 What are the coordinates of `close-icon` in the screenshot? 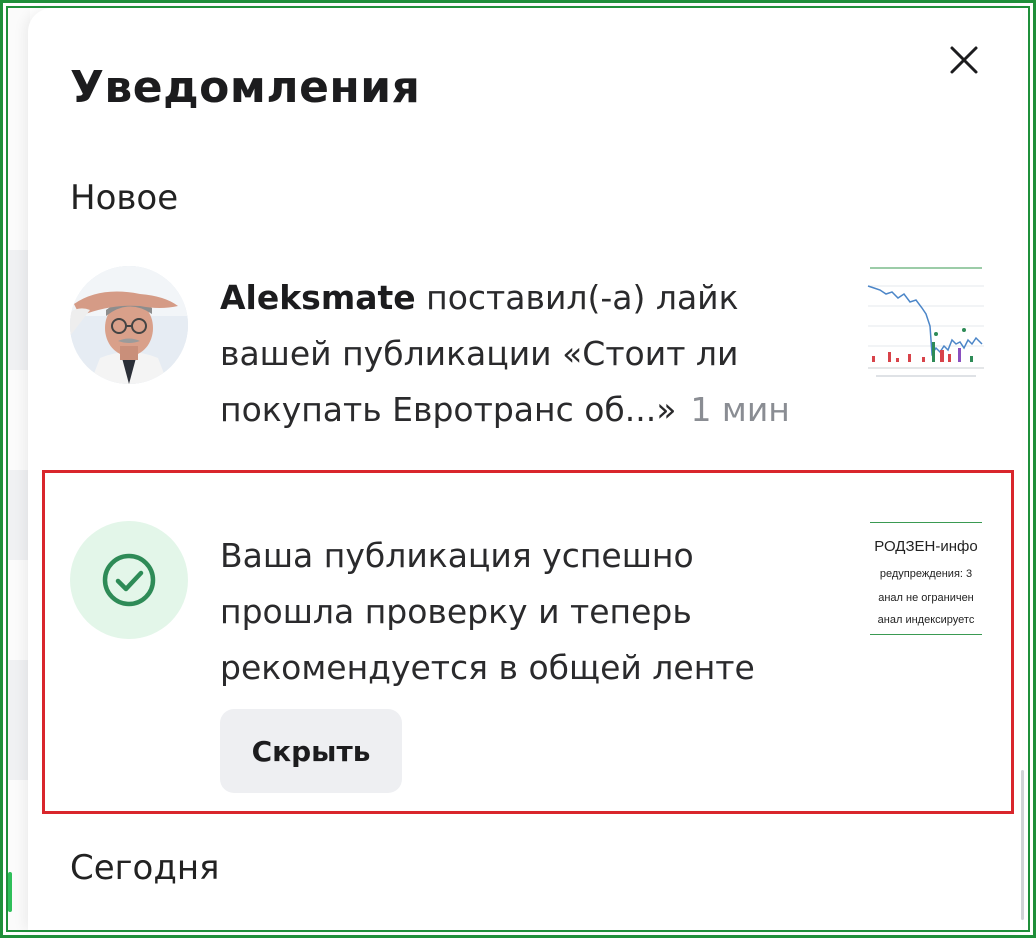 It's located at (964, 60).